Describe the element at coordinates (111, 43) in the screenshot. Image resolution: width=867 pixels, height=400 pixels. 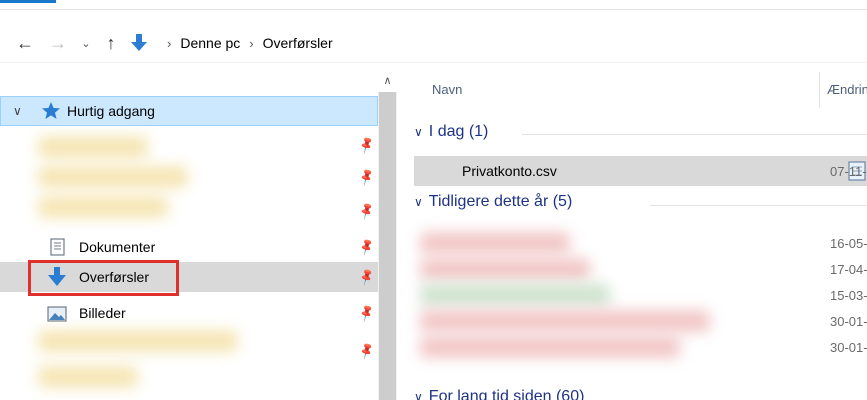
I see `up-arrow-icon: ↑` at that location.